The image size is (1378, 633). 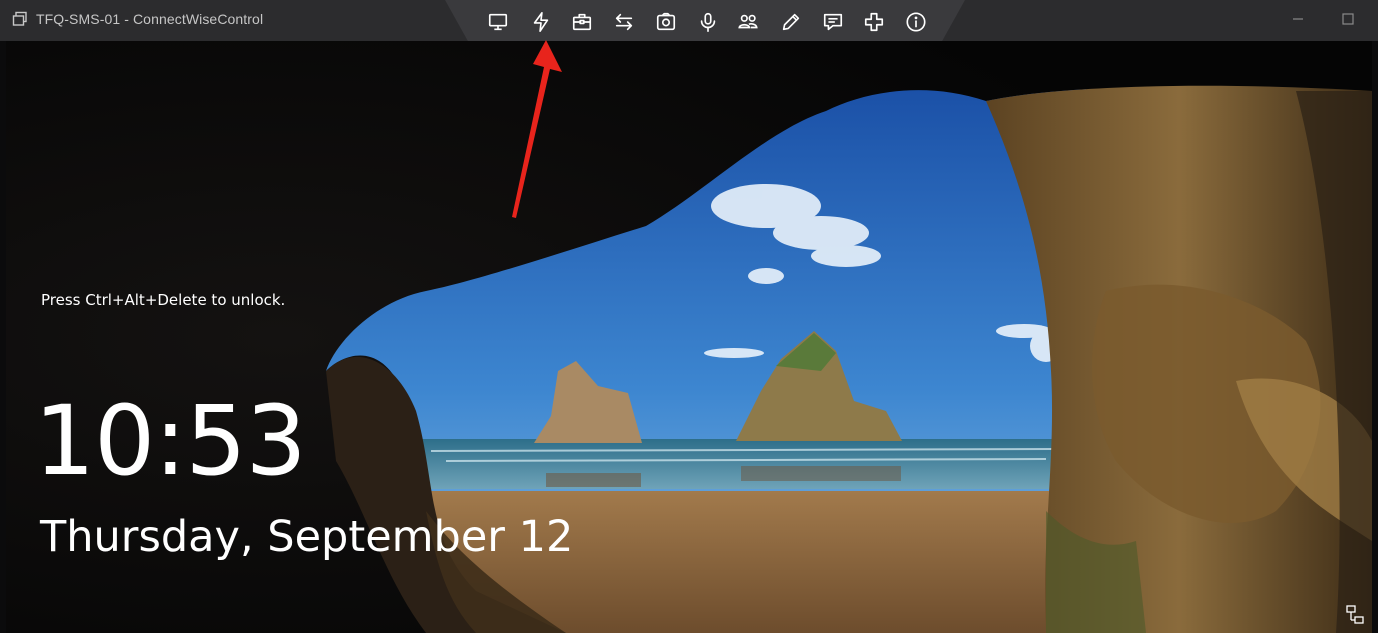 I want to click on lightning-icon, so click(x=541, y=22).